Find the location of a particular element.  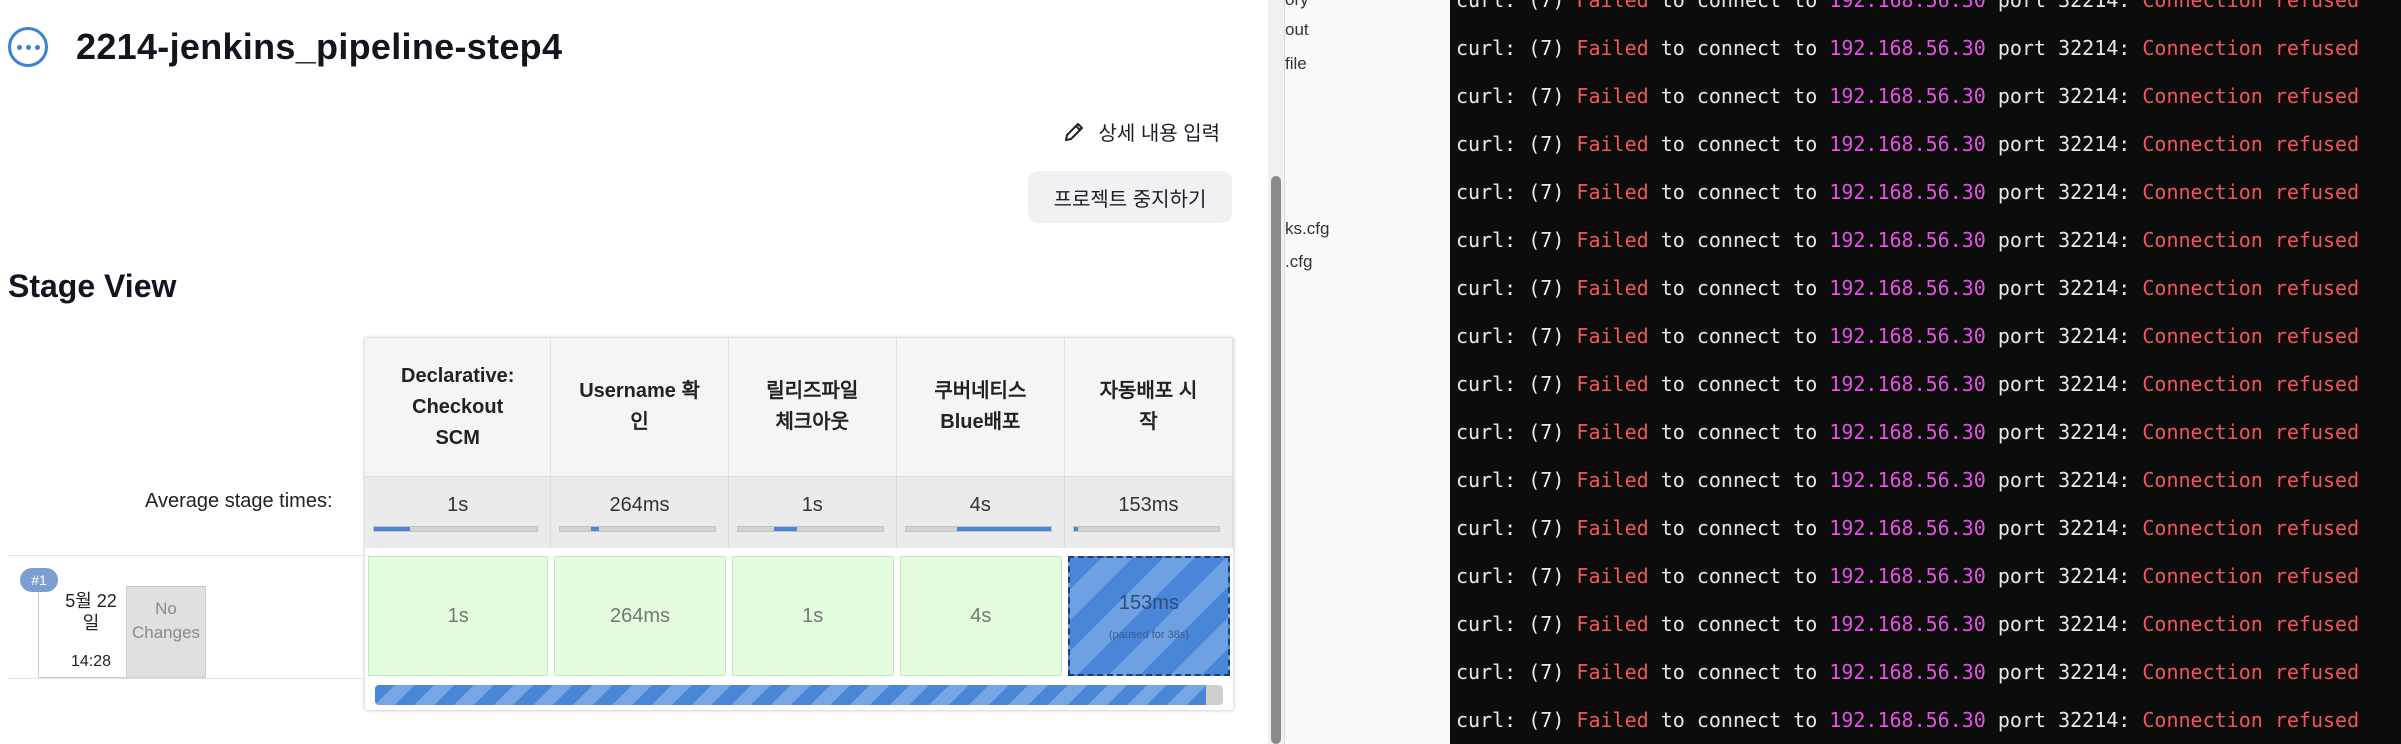

stage-cell-duration: 4s is located at coordinates (981, 615).